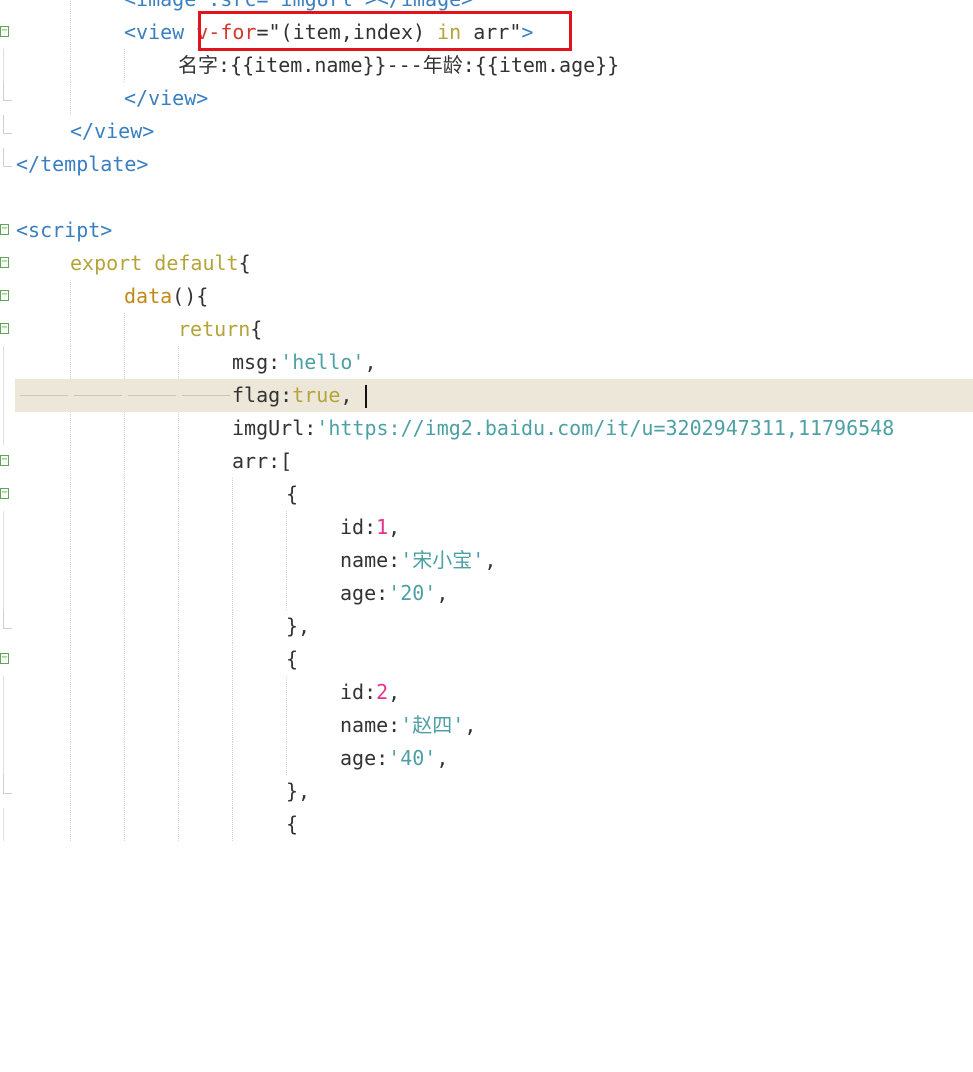 This screenshot has width=973, height=1072. I want to click on code-line: − export default{, so click(486, 263).